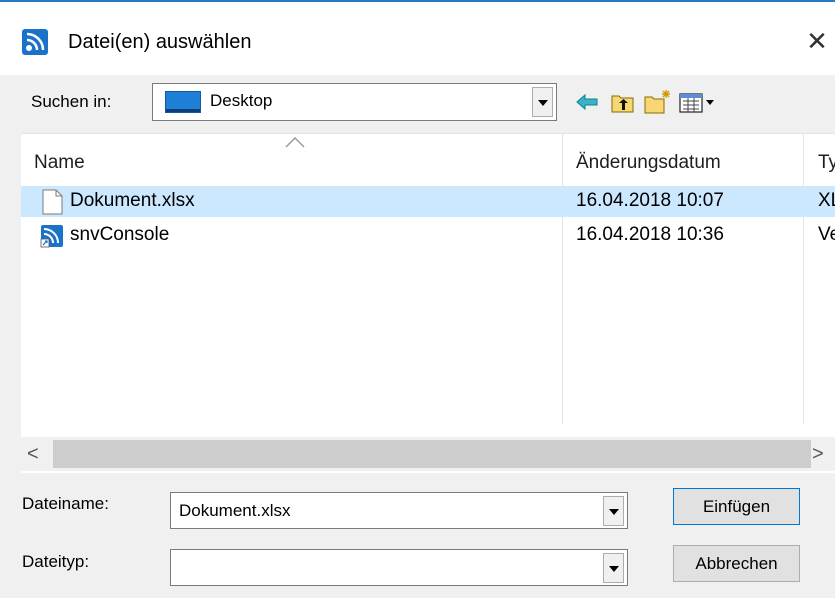 Image resolution: width=835 pixels, height=598 pixels. Describe the element at coordinates (650, 234) in the screenshot. I see `file-date: 16.04.2018 10:36` at that location.